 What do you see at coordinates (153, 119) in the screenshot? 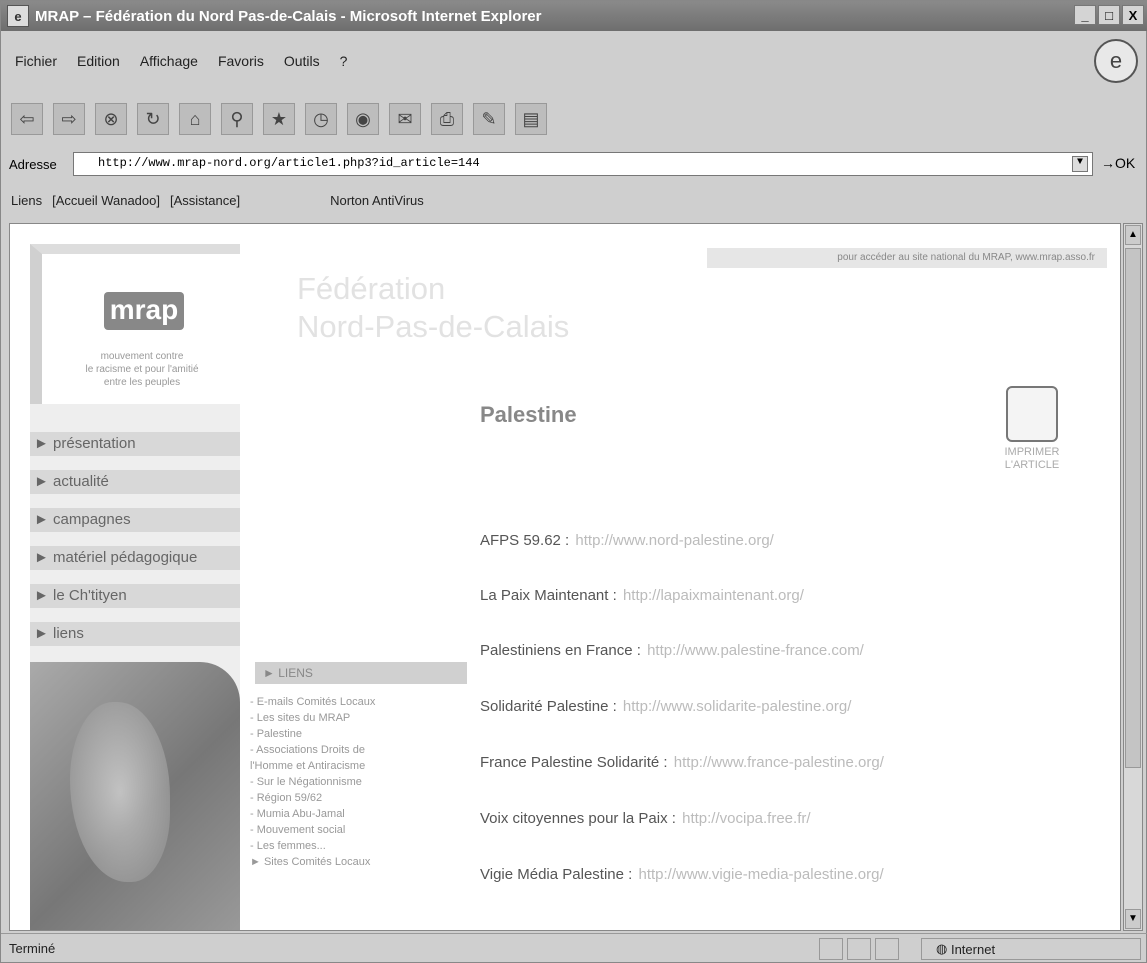
I see `refresh-icon: ↻` at bounding box center [153, 119].